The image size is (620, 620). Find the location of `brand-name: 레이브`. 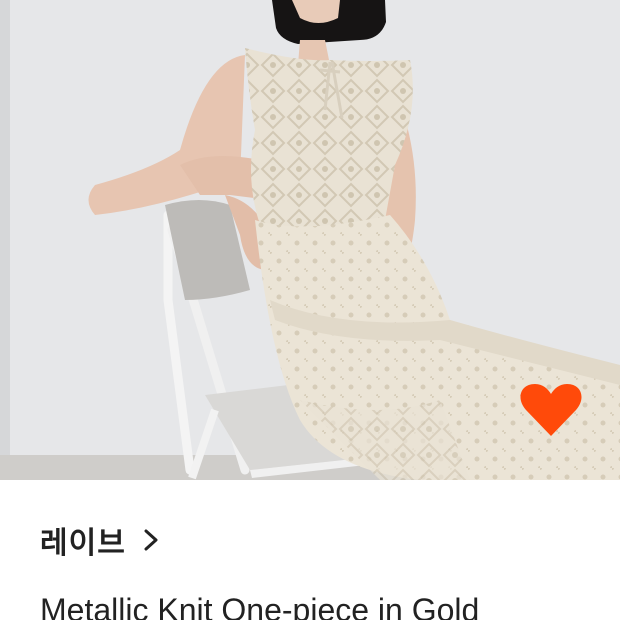

brand-name: 레이브 is located at coordinates (83, 543).